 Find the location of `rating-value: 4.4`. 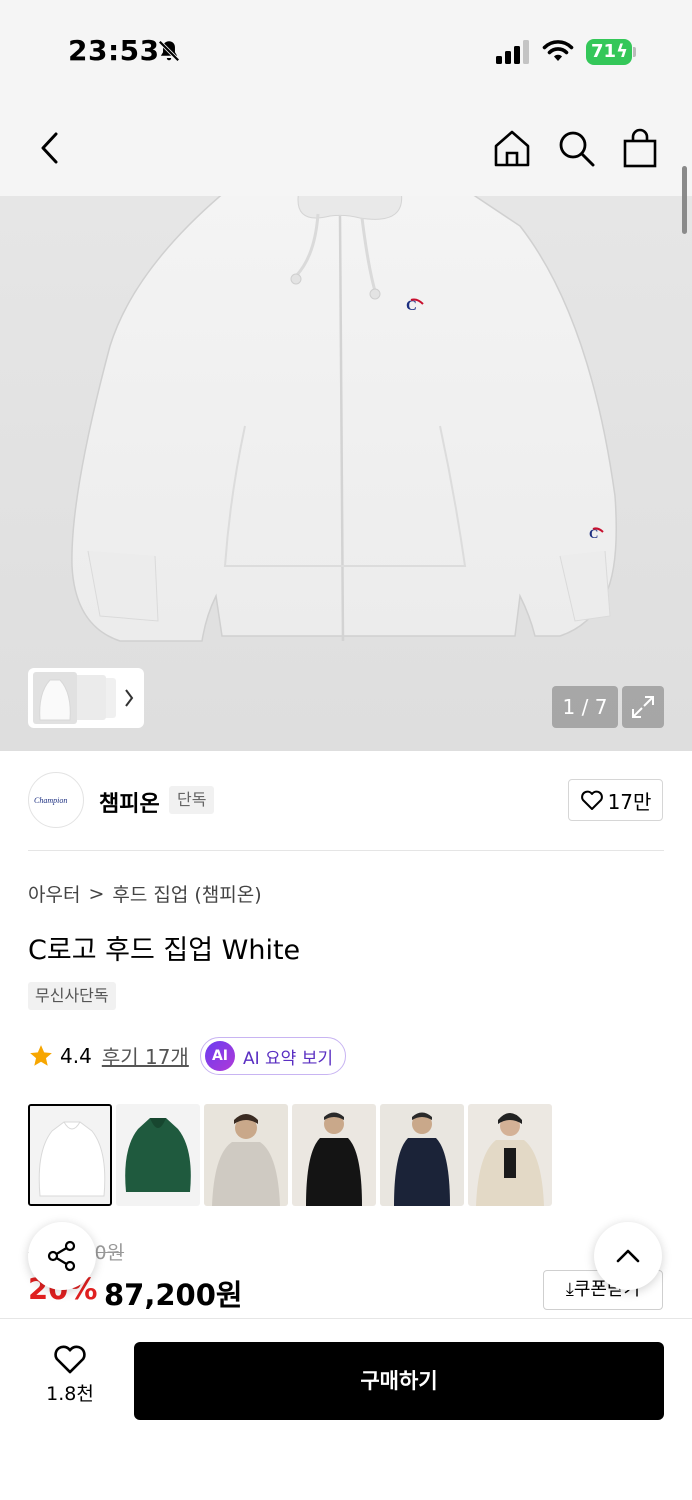

rating-value: 4.4 is located at coordinates (76, 1055).